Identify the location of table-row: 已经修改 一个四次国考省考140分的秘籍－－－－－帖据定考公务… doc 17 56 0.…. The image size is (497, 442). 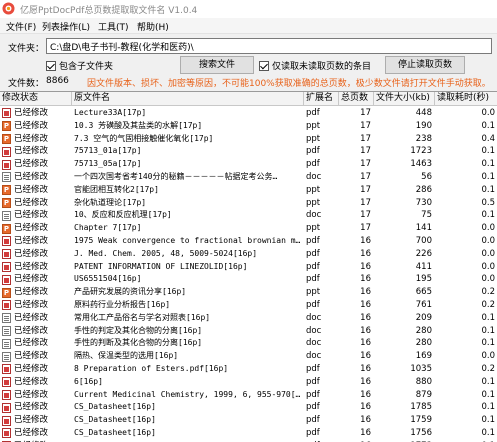
(248, 177).